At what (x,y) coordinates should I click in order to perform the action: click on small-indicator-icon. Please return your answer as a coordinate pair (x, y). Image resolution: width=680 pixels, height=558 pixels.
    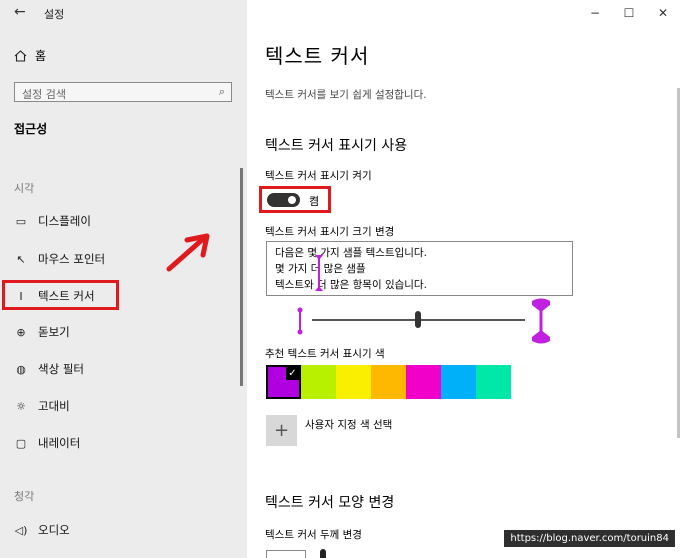
    Looking at the image, I should click on (300, 321).